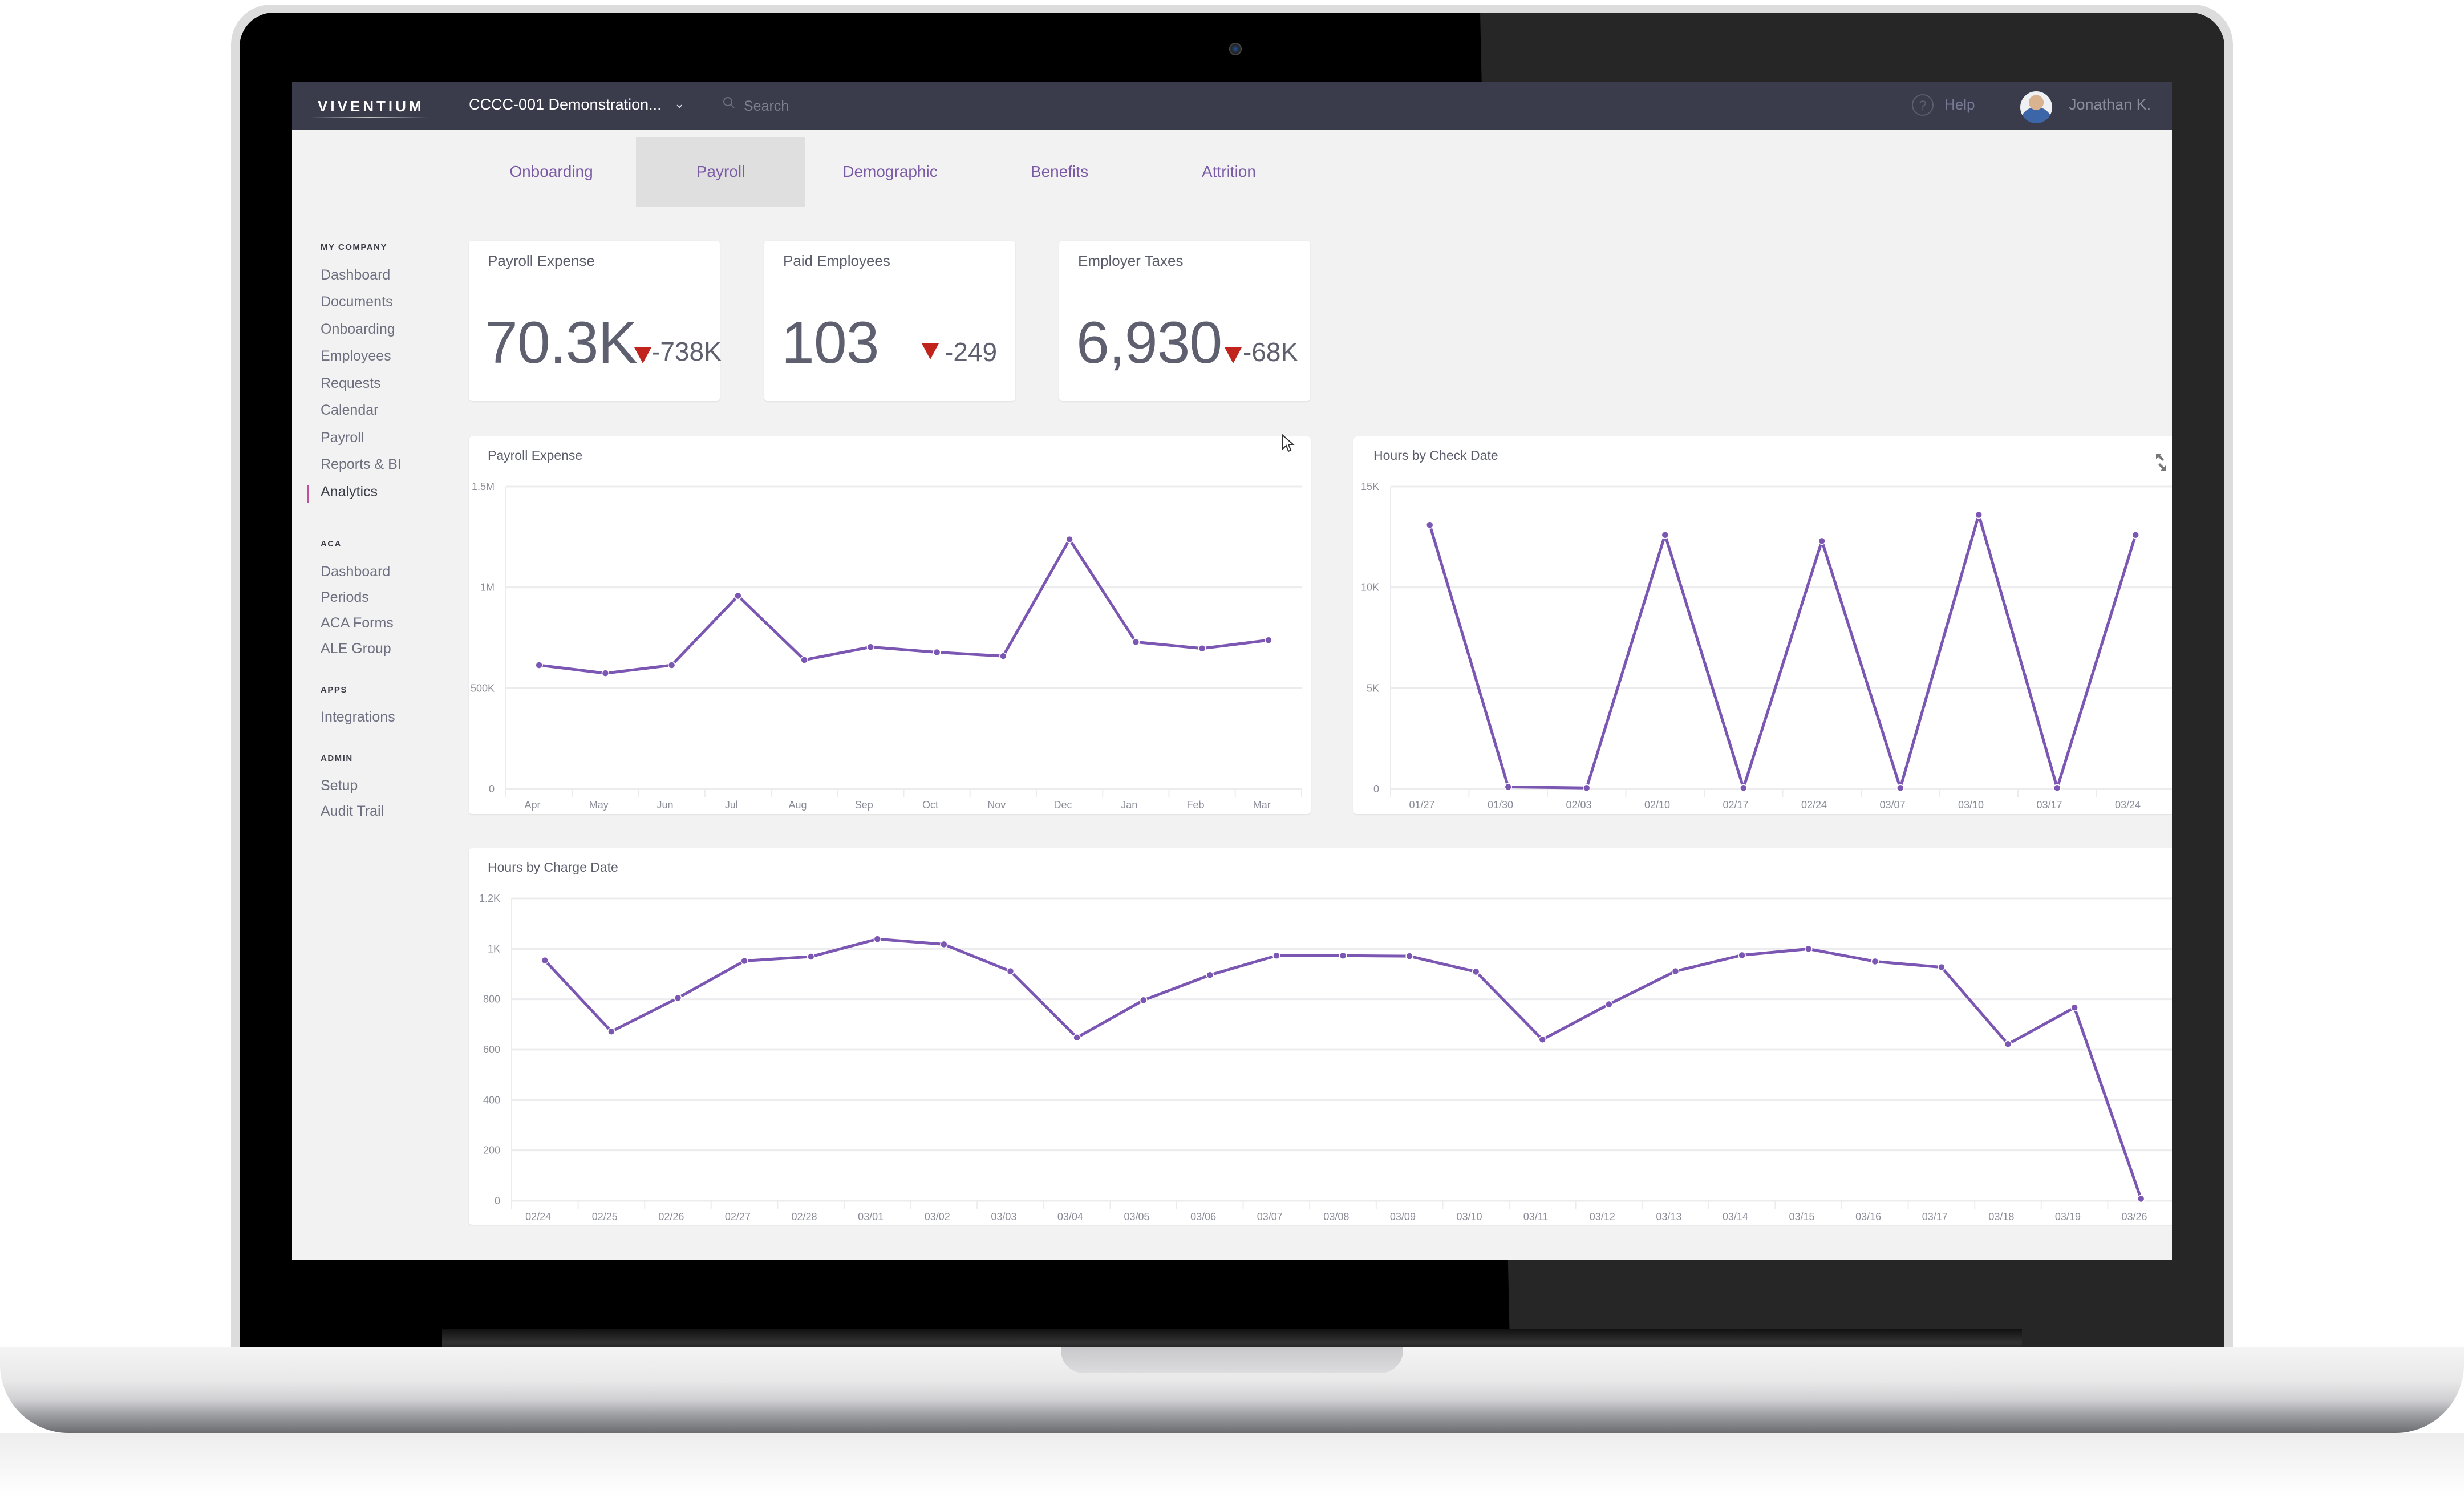 The width and height of the screenshot is (2464, 1498). What do you see at coordinates (1469, 1216) in the screenshot?
I see `x-tick-label: 03/10` at bounding box center [1469, 1216].